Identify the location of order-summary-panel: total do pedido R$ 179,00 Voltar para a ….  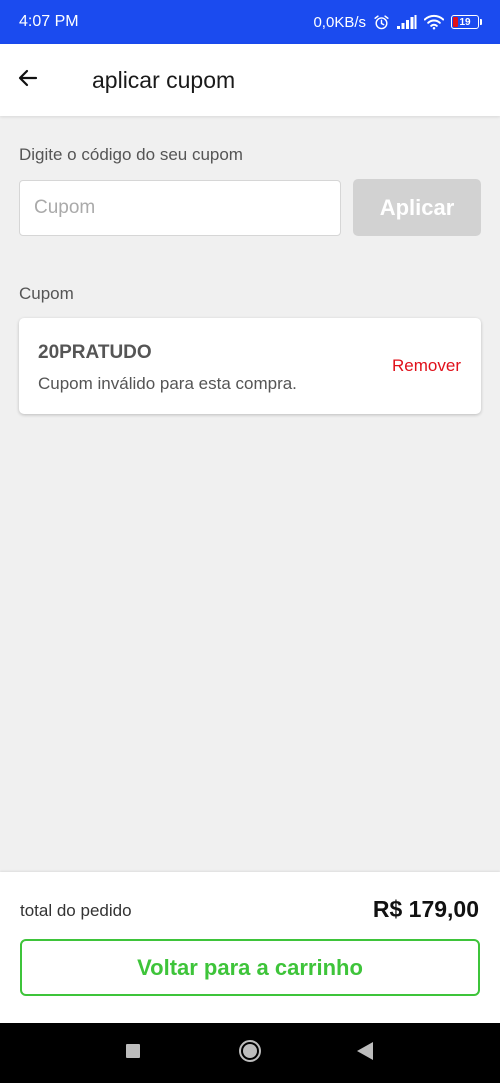
(250, 947).